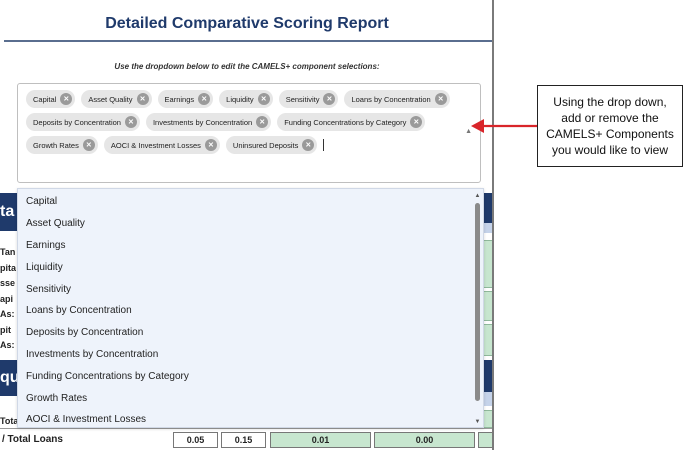 The height and width of the screenshot is (450, 688). I want to click on chip-aoci-investment-losses: AOCI & Investment Losses ✕, so click(161, 145).